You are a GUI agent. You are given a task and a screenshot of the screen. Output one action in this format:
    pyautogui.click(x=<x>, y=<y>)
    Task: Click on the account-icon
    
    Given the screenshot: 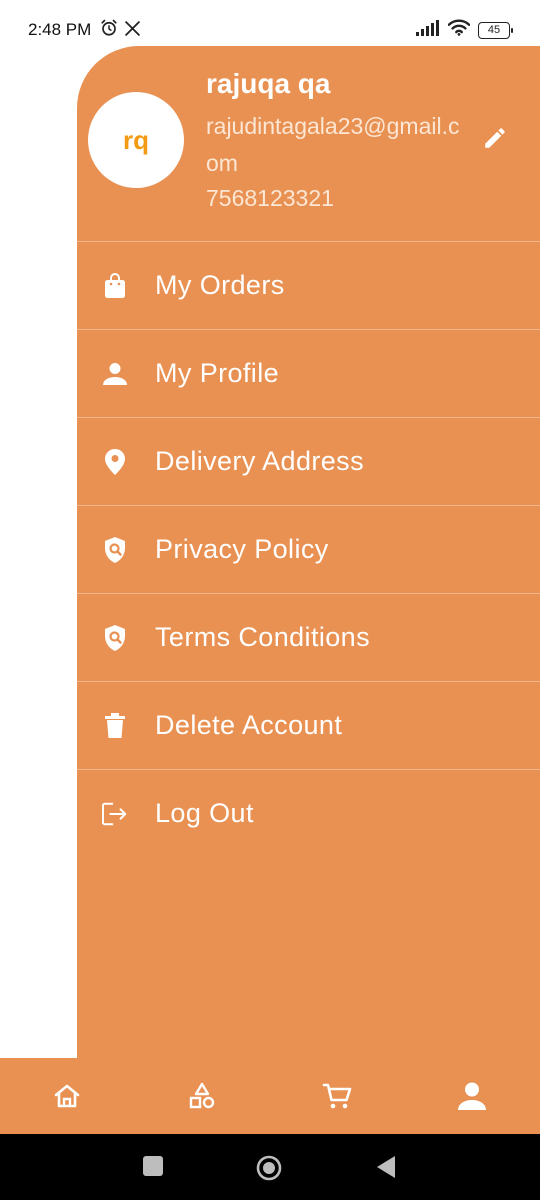 What is the action you would take?
    pyautogui.click(x=472, y=1098)
    